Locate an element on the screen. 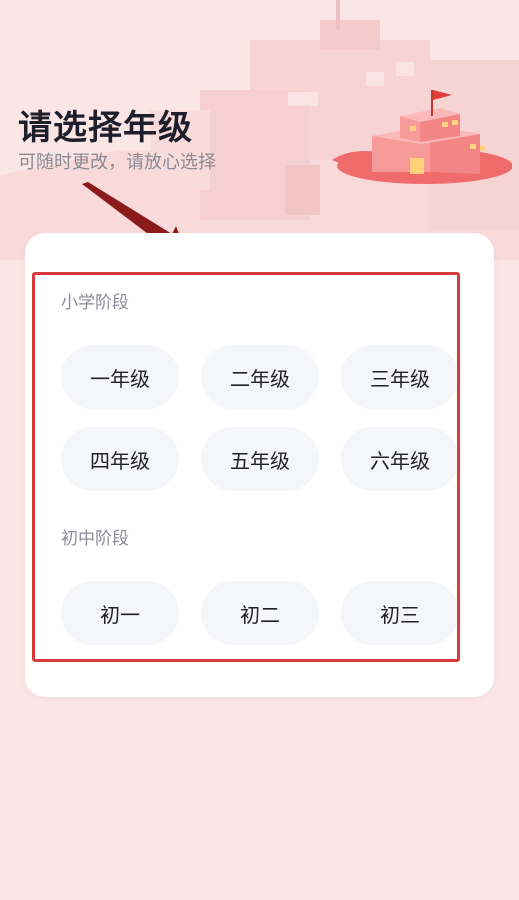  grade-button-1: 一年级 is located at coordinates (120, 377).